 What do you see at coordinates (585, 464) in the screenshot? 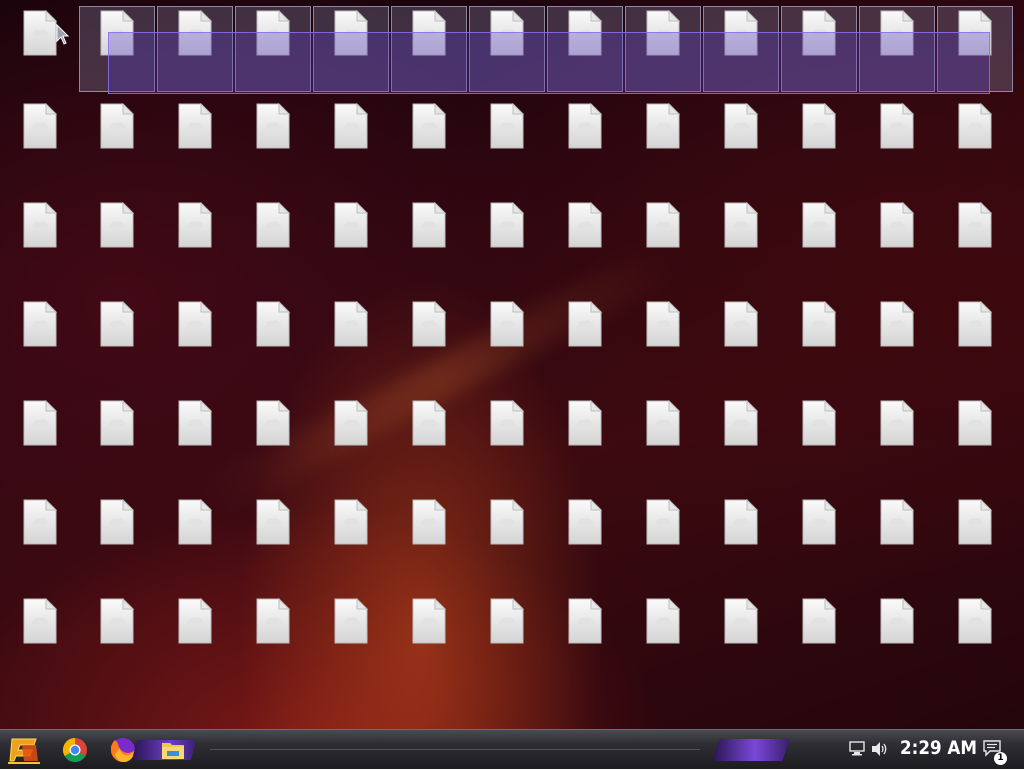
I see `file-name-label` at bounding box center [585, 464].